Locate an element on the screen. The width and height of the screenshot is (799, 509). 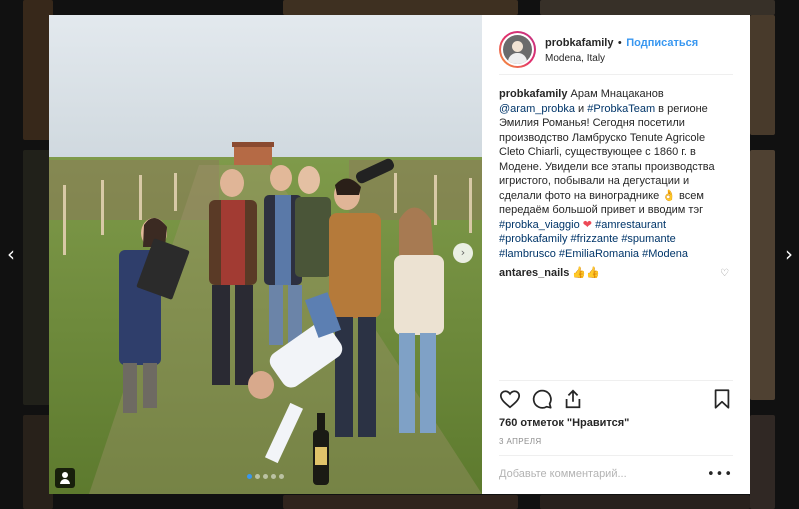
avatar is located at coordinates (517, 49).